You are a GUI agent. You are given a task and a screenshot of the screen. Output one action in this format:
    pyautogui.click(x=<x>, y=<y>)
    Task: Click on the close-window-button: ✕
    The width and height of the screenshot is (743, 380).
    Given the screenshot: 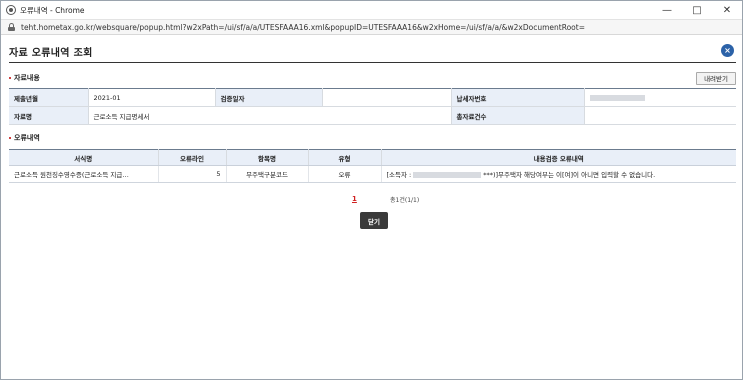 What is the action you would take?
    pyautogui.click(x=727, y=10)
    